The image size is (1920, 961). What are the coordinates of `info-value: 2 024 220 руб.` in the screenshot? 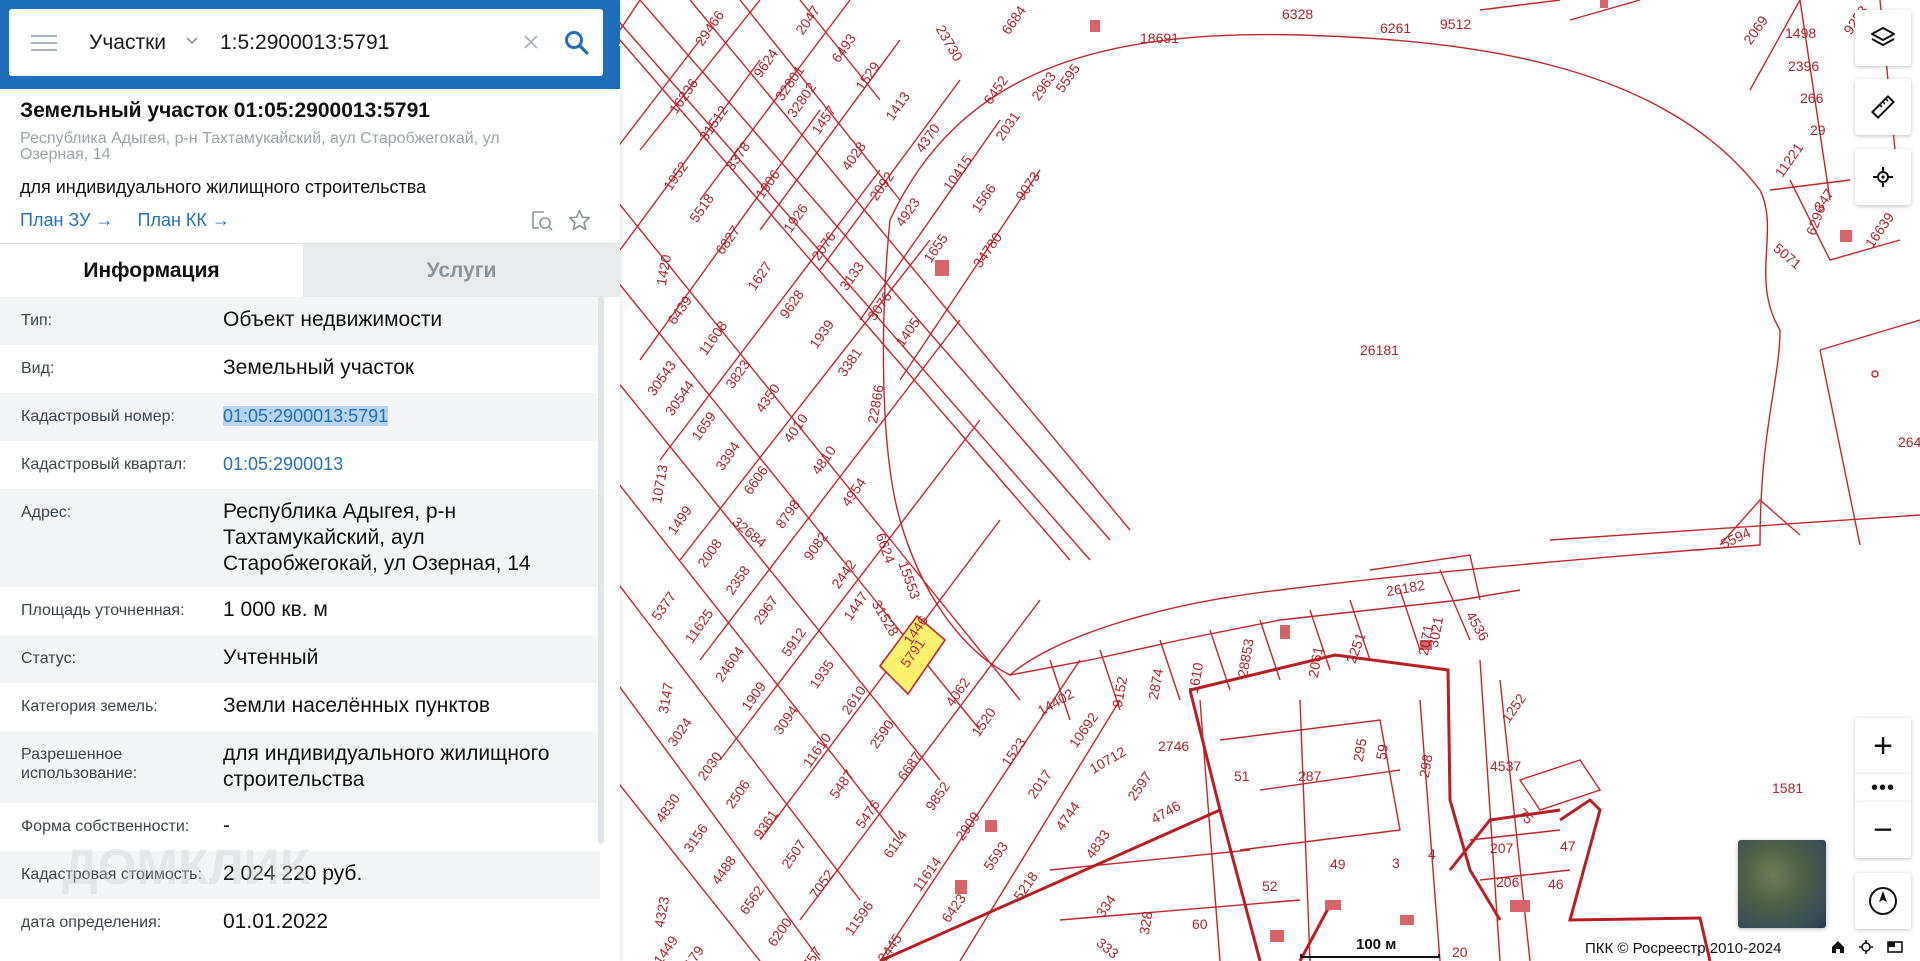 It's located at (293, 873).